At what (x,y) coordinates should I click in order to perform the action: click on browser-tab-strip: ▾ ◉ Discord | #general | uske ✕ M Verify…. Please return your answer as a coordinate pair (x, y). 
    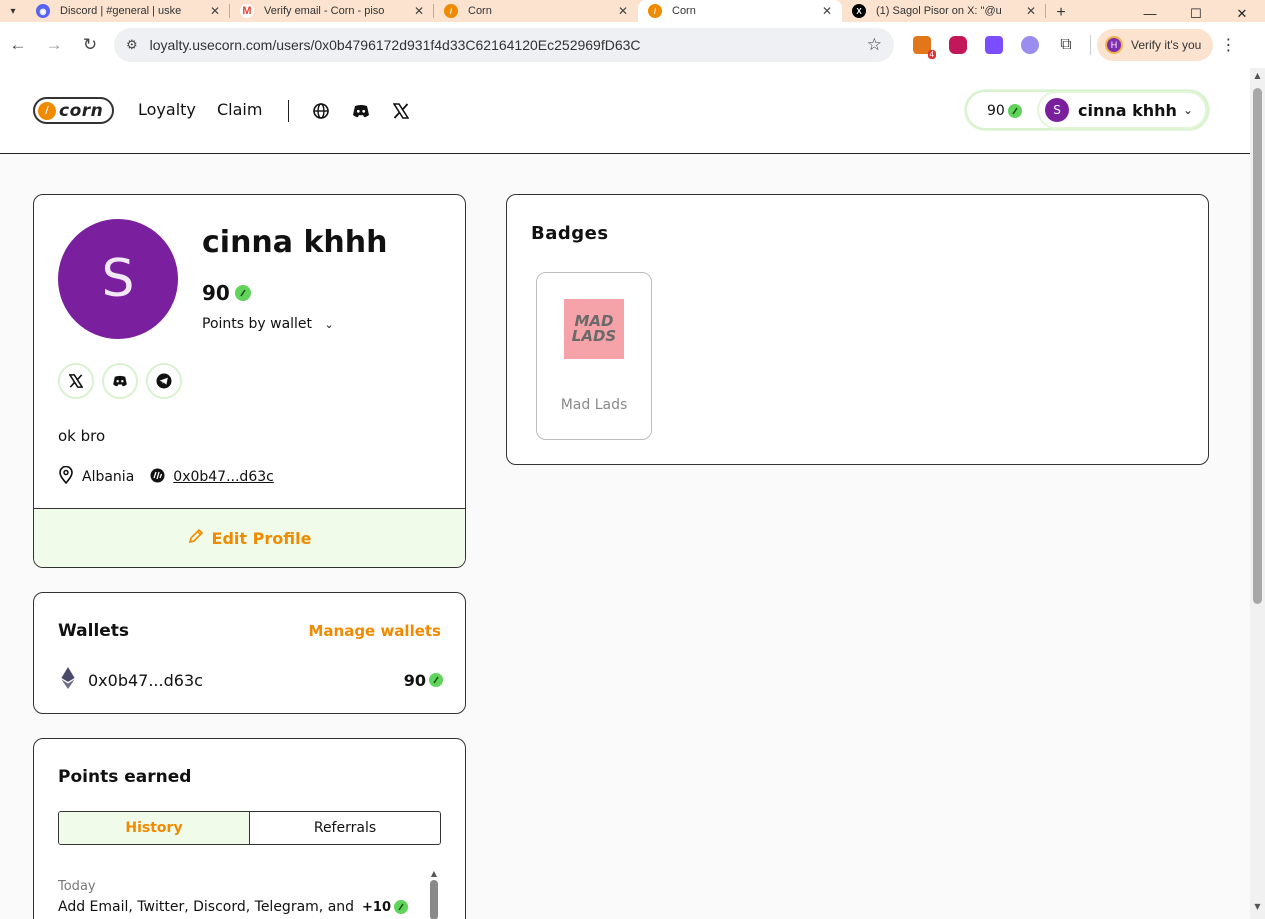
    Looking at the image, I should click on (632, 11).